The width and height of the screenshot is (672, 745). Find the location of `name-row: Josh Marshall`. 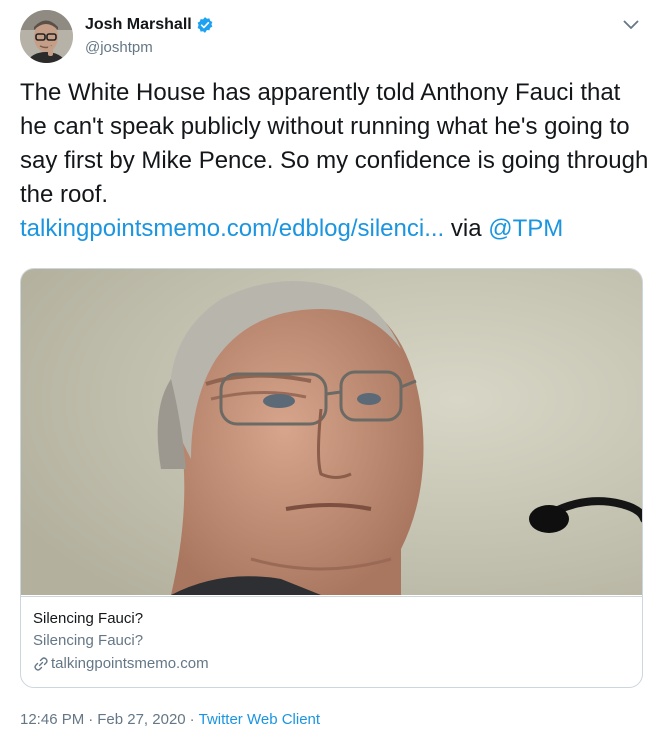

name-row: Josh Marshall is located at coordinates (149, 25).